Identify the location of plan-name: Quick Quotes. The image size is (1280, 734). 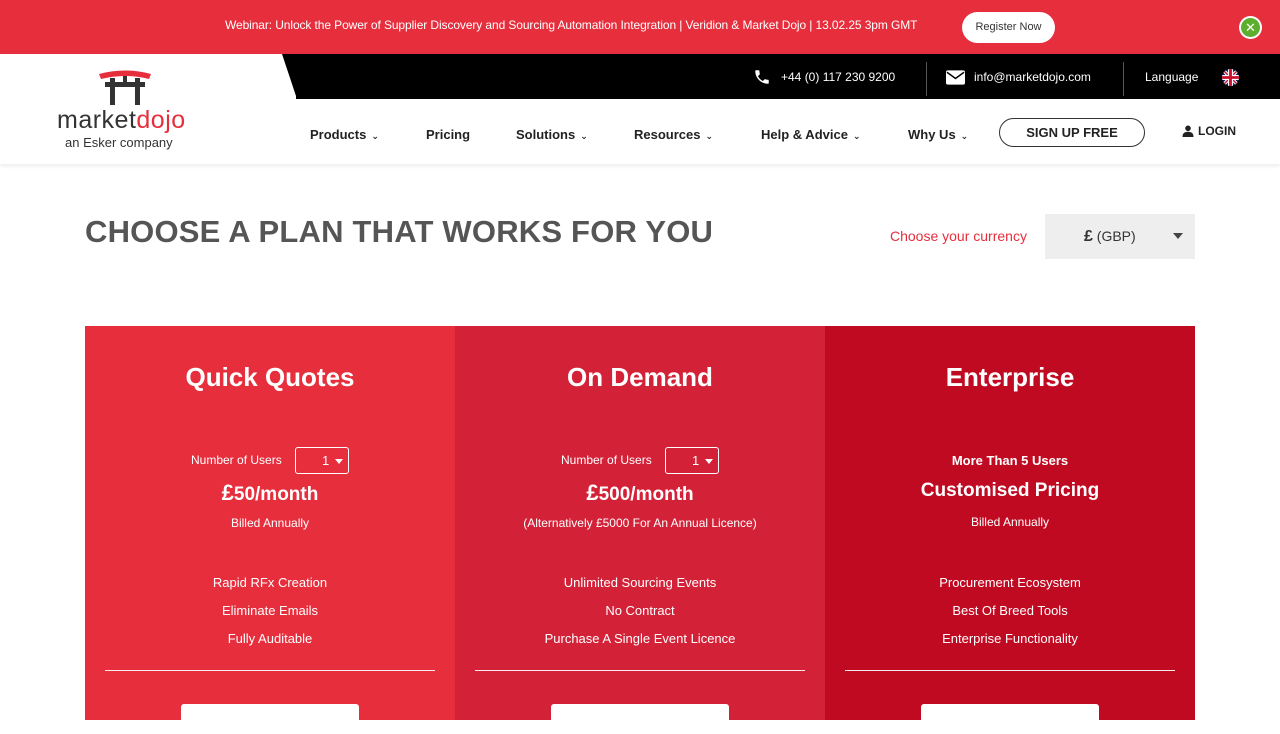
(270, 377).